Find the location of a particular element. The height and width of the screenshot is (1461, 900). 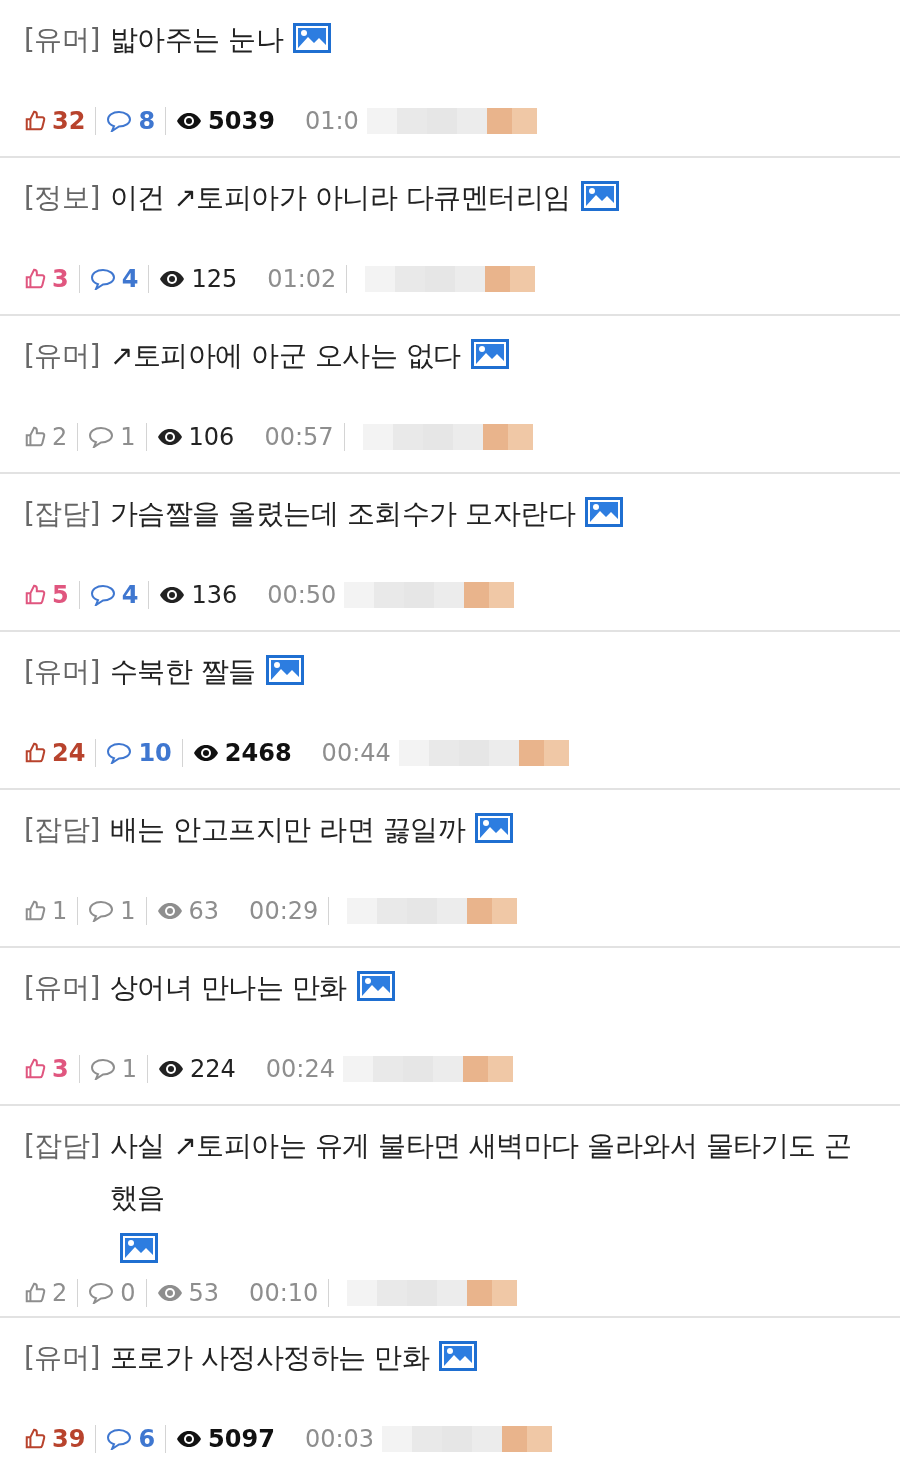

view-count: 5039 is located at coordinates (241, 121).